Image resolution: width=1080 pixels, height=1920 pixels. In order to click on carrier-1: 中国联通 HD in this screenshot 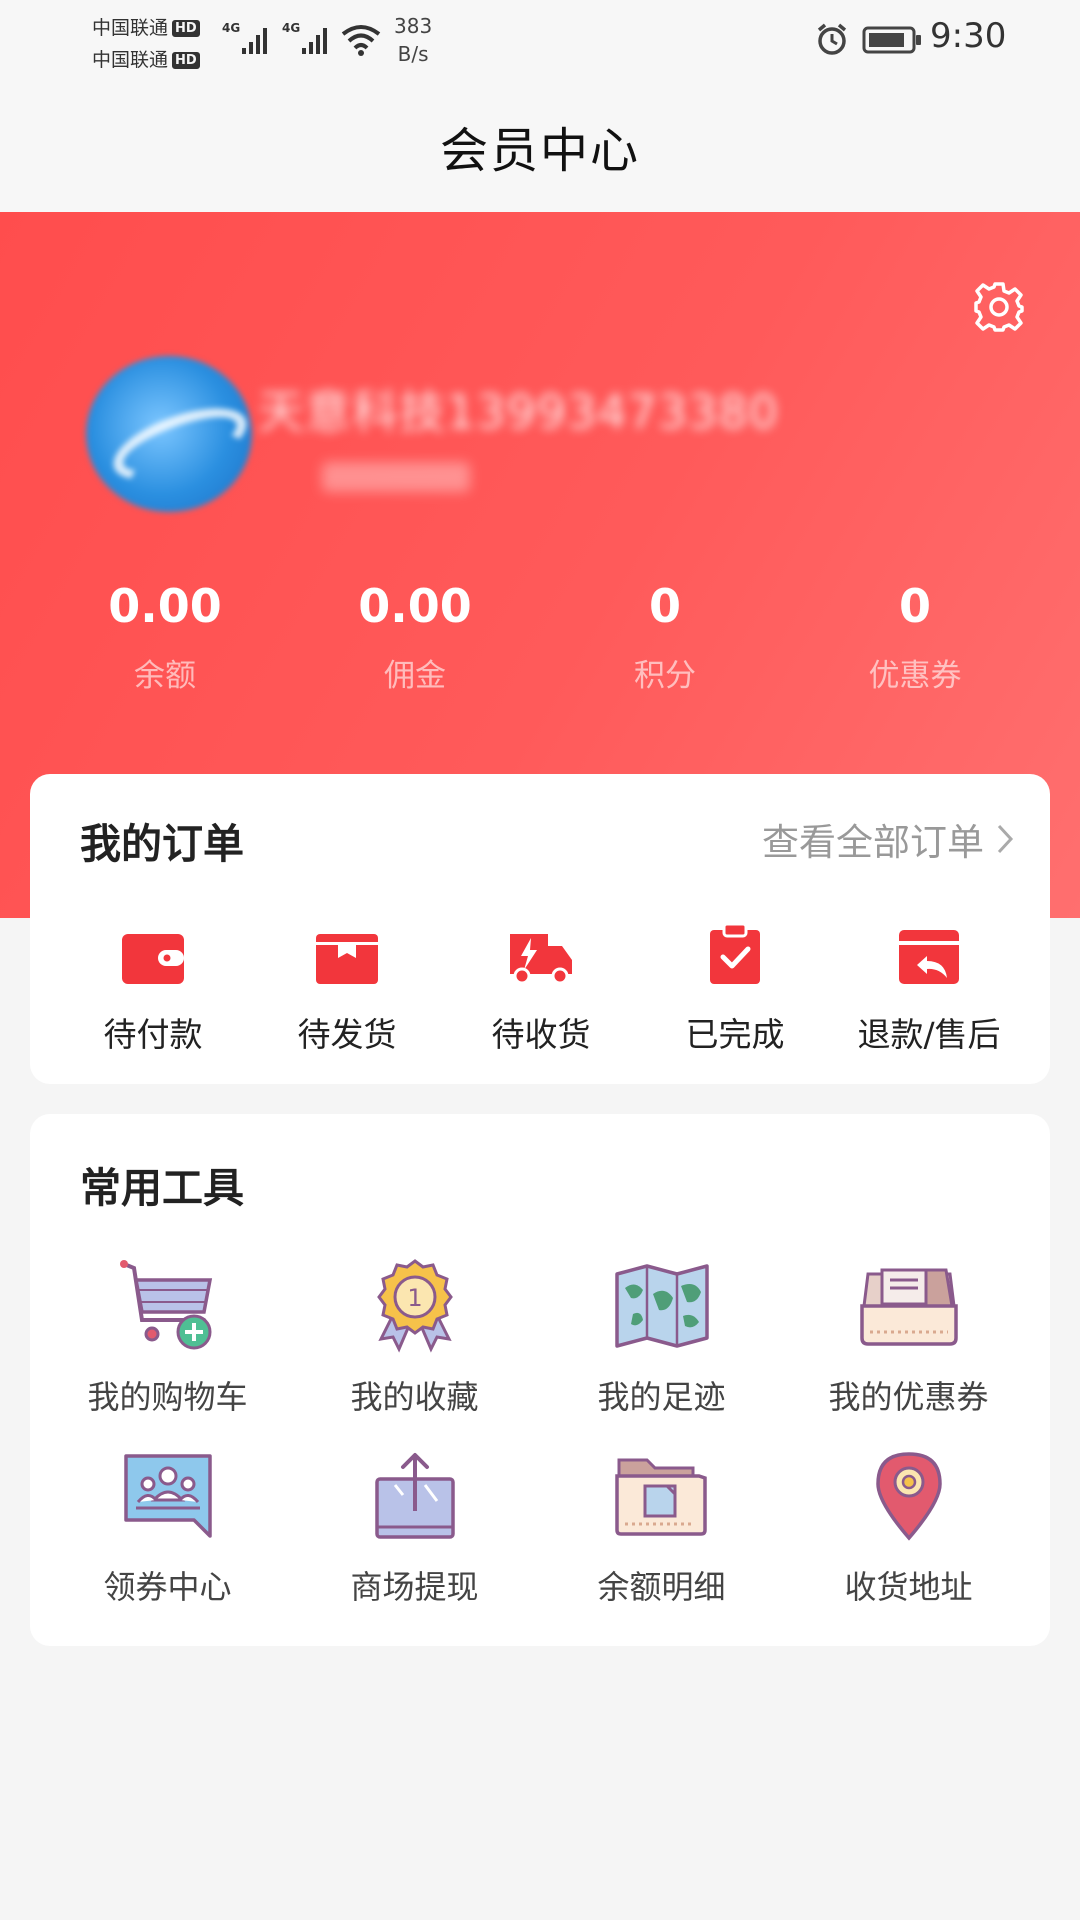, I will do `click(146, 26)`.